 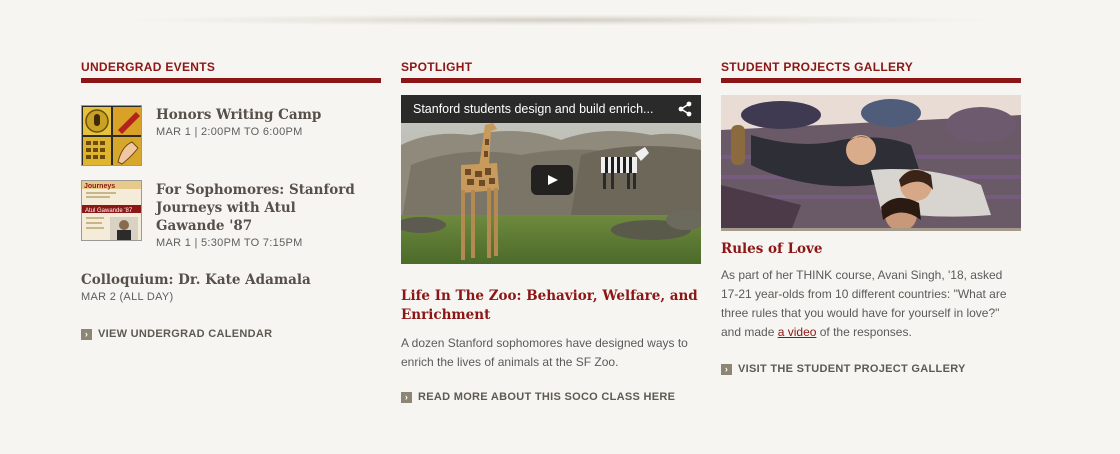 I want to click on writing-camp-icon-image, so click(x=112, y=136).